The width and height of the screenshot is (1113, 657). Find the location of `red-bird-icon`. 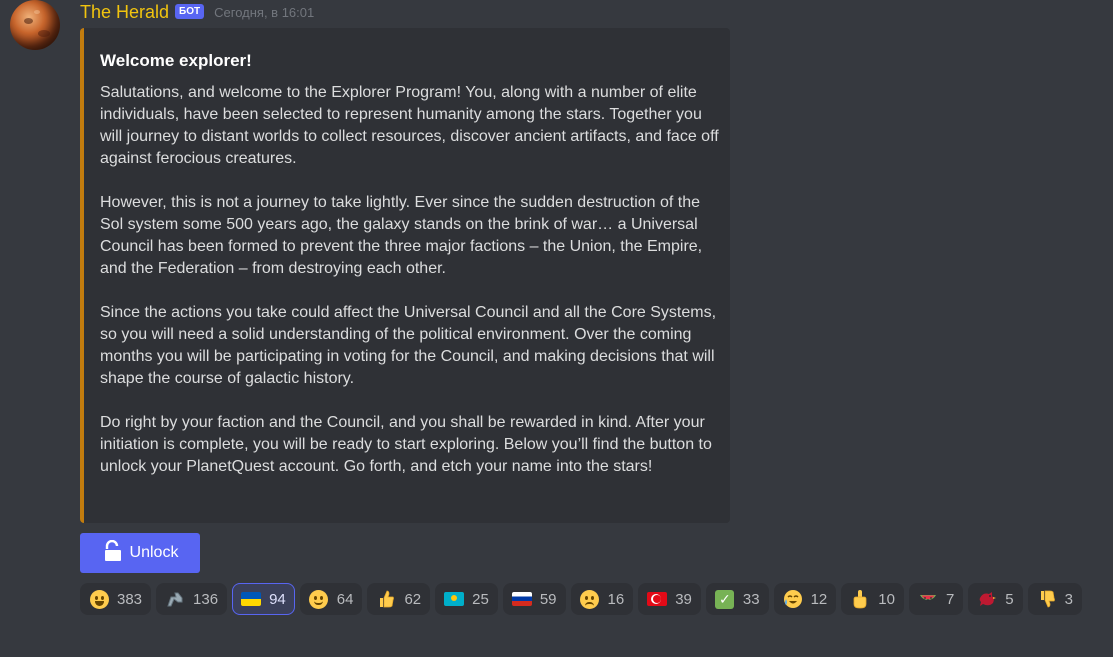

red-bird-icon is located at coordinates (987, 599).